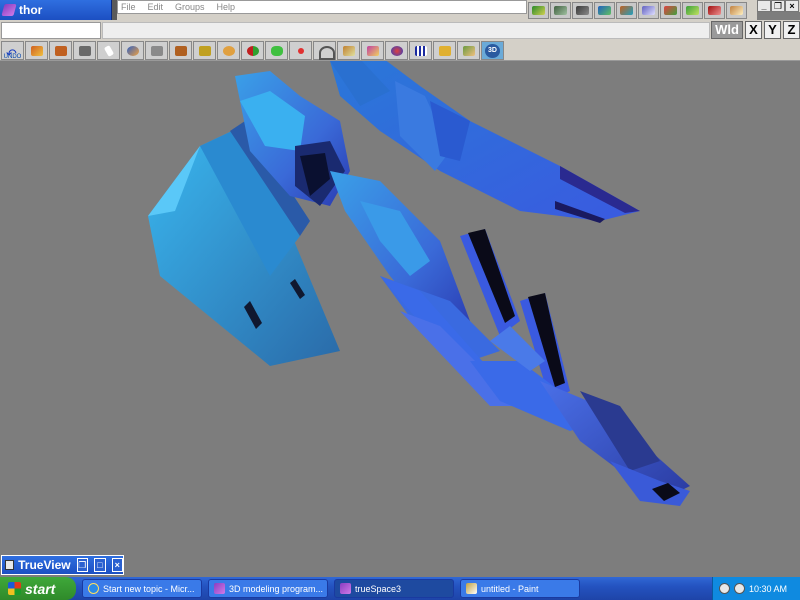  I want to click on trueview-maximize-button: □, so click(100, 565).